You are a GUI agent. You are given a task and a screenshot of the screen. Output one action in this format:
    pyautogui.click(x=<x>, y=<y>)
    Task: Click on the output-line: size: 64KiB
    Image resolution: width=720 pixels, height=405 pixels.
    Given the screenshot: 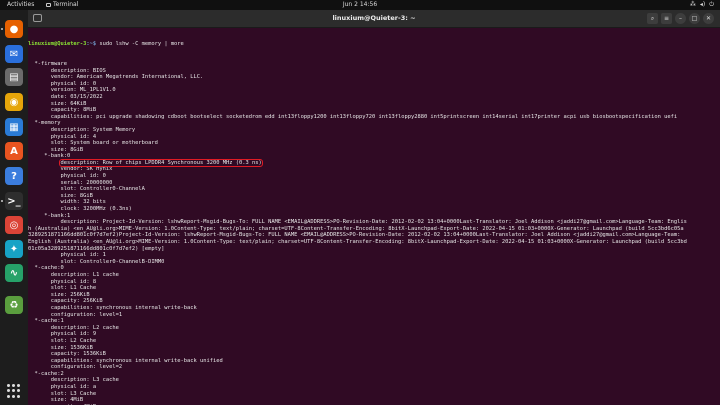 What is the action you would take?
    pyautogui.click(x=57, y=103)
    